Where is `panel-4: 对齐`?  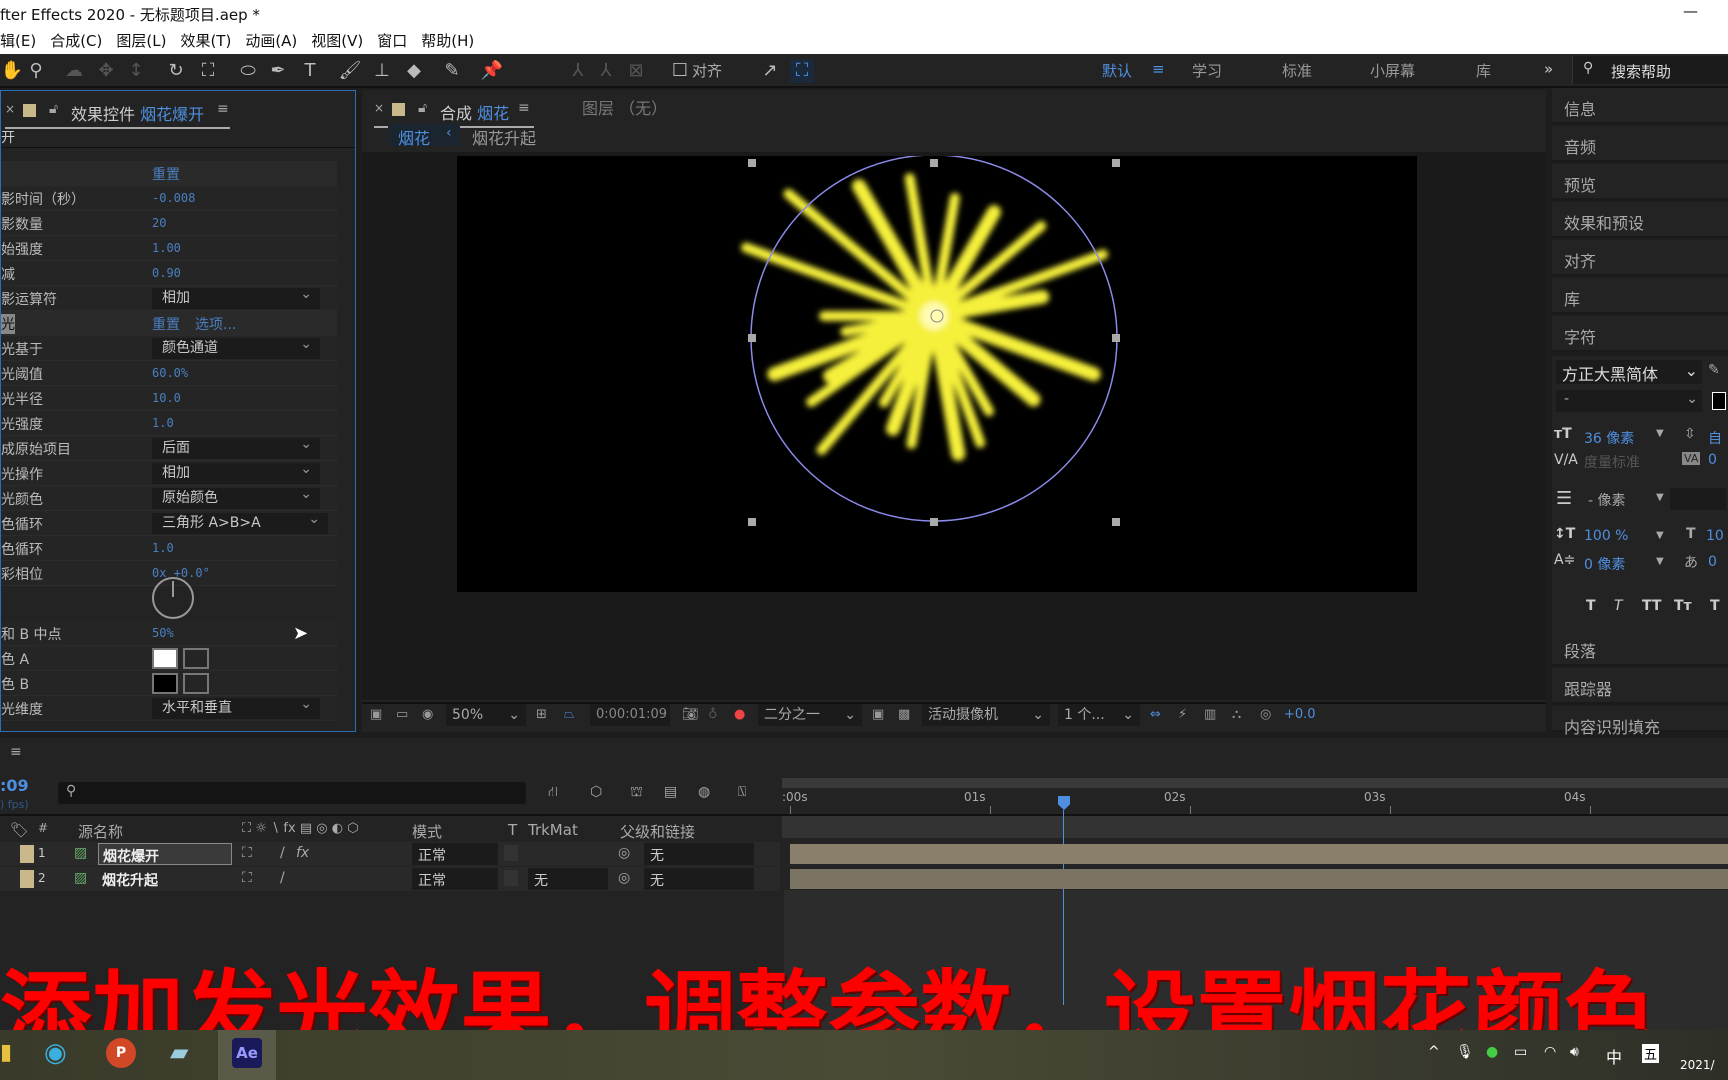
panel-4: 对齐 is located at coordinates (1640, 258).